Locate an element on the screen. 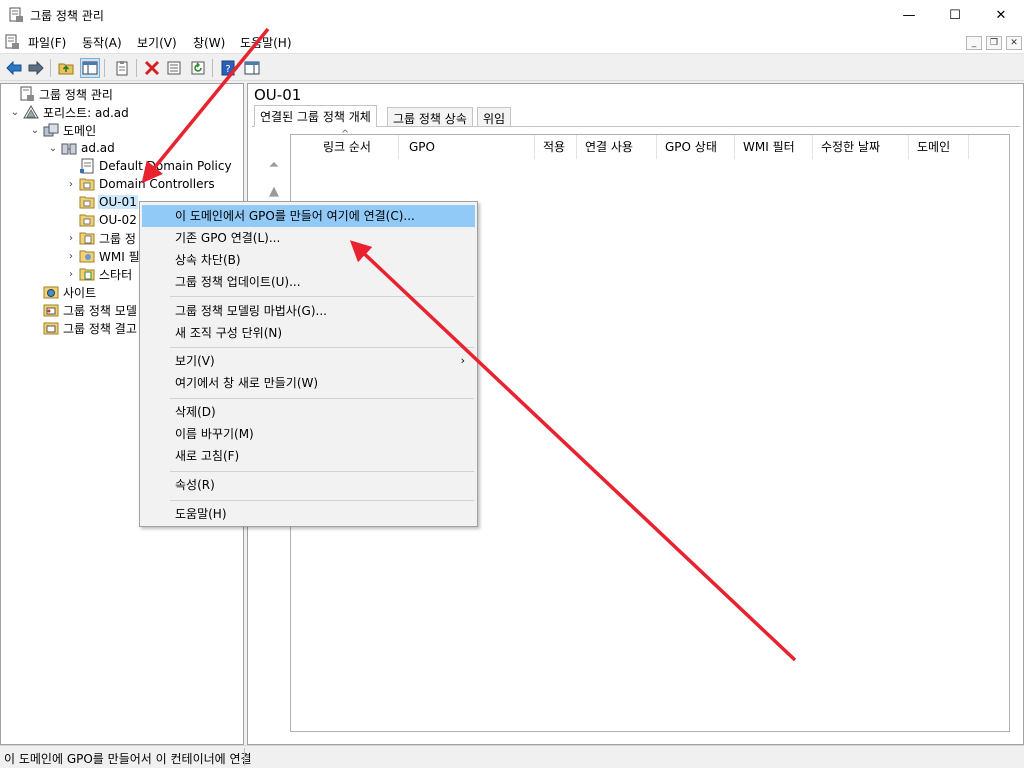 The image size is (1024, 768). properties-button is located at coordinates (174, 68).